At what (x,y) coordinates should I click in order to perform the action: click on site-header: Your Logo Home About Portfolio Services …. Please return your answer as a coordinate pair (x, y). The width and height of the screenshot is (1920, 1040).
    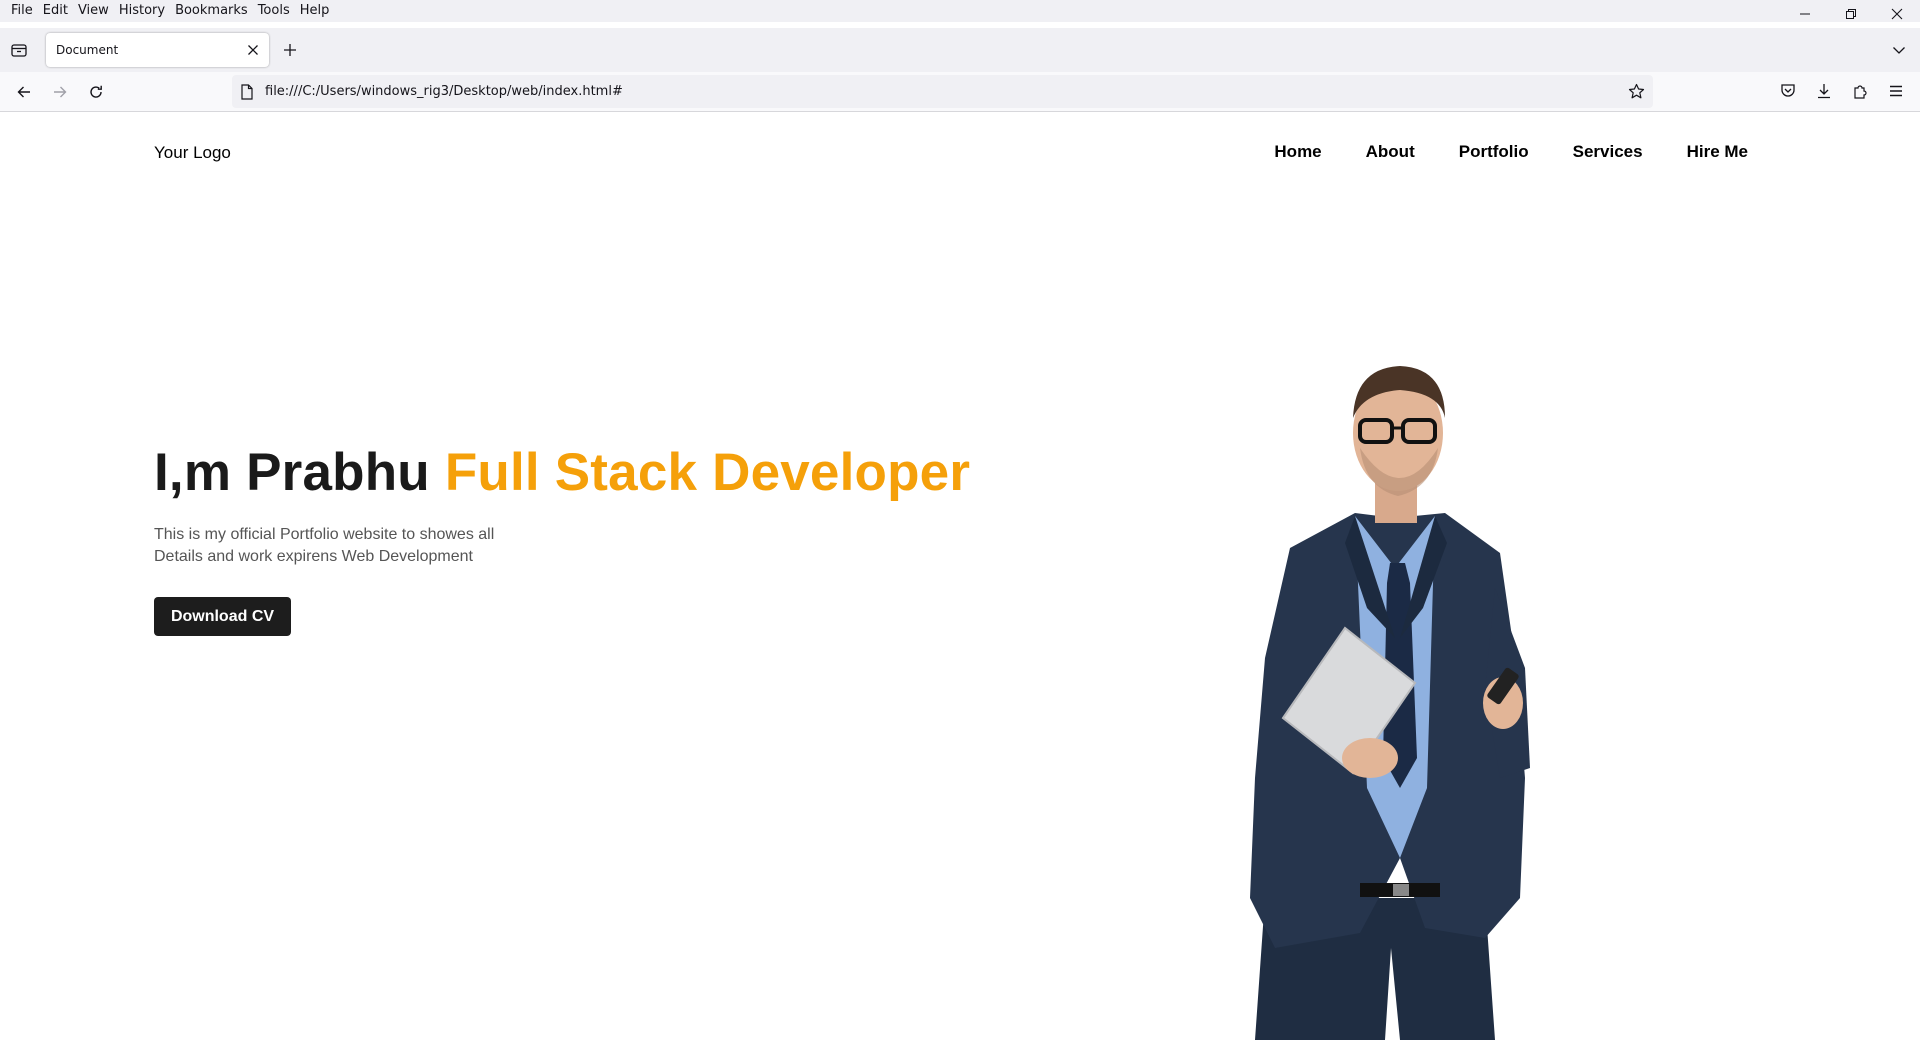
    Looking at the image, I should click on (960, 153).